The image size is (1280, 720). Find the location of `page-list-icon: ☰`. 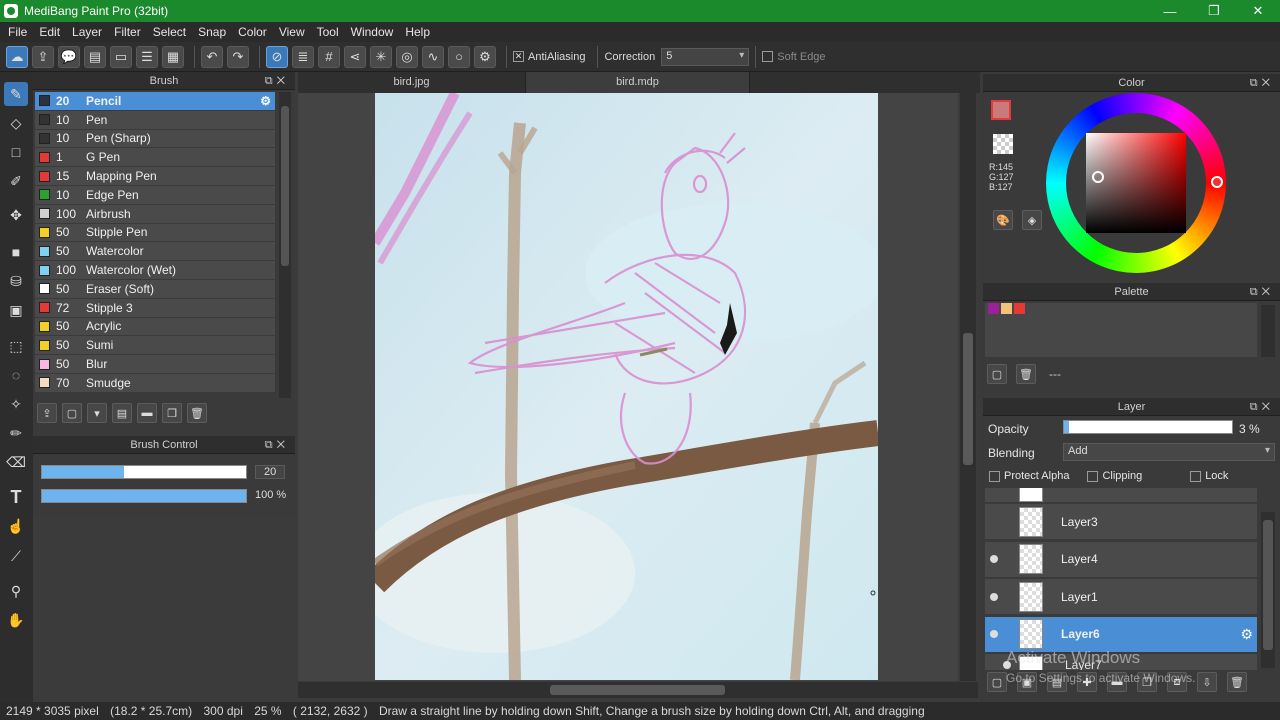

page-list-icon: ☰ is located at coordinates (147, 56).